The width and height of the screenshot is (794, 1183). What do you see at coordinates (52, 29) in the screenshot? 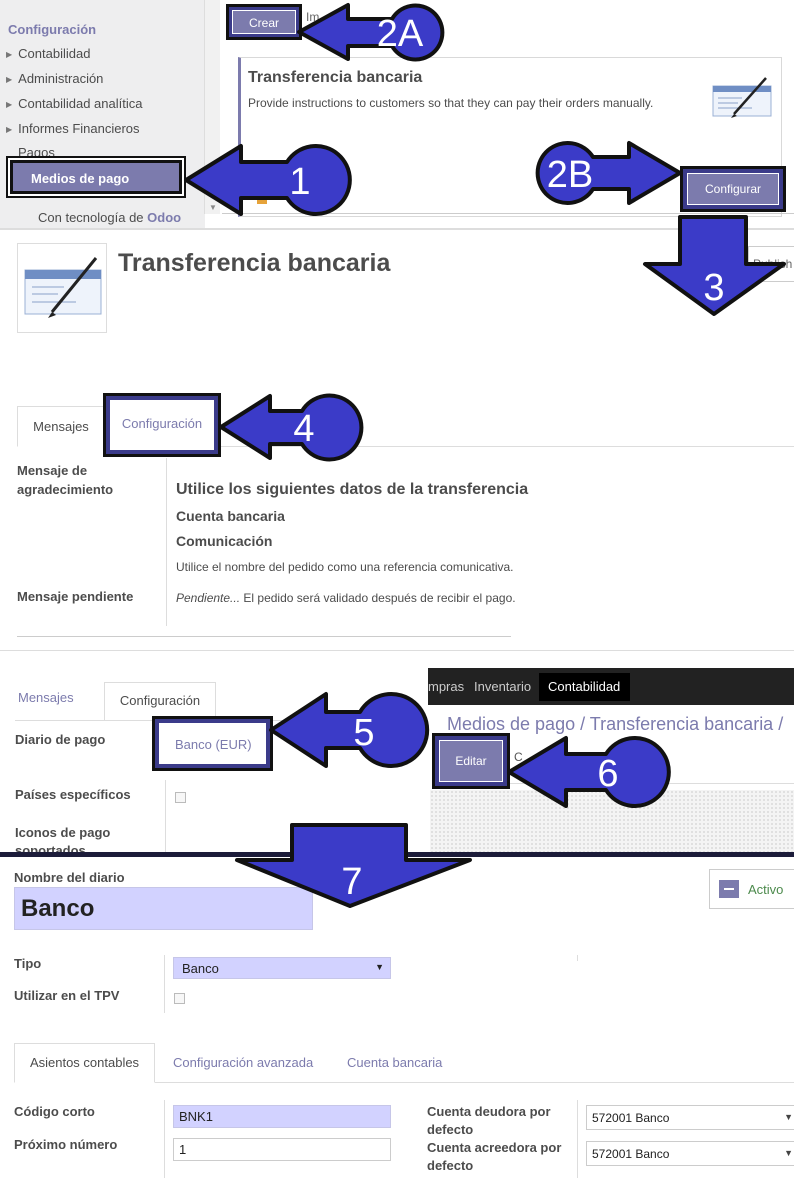
I see `sidebar-title: Configuración` at bounding box center [52, 29].